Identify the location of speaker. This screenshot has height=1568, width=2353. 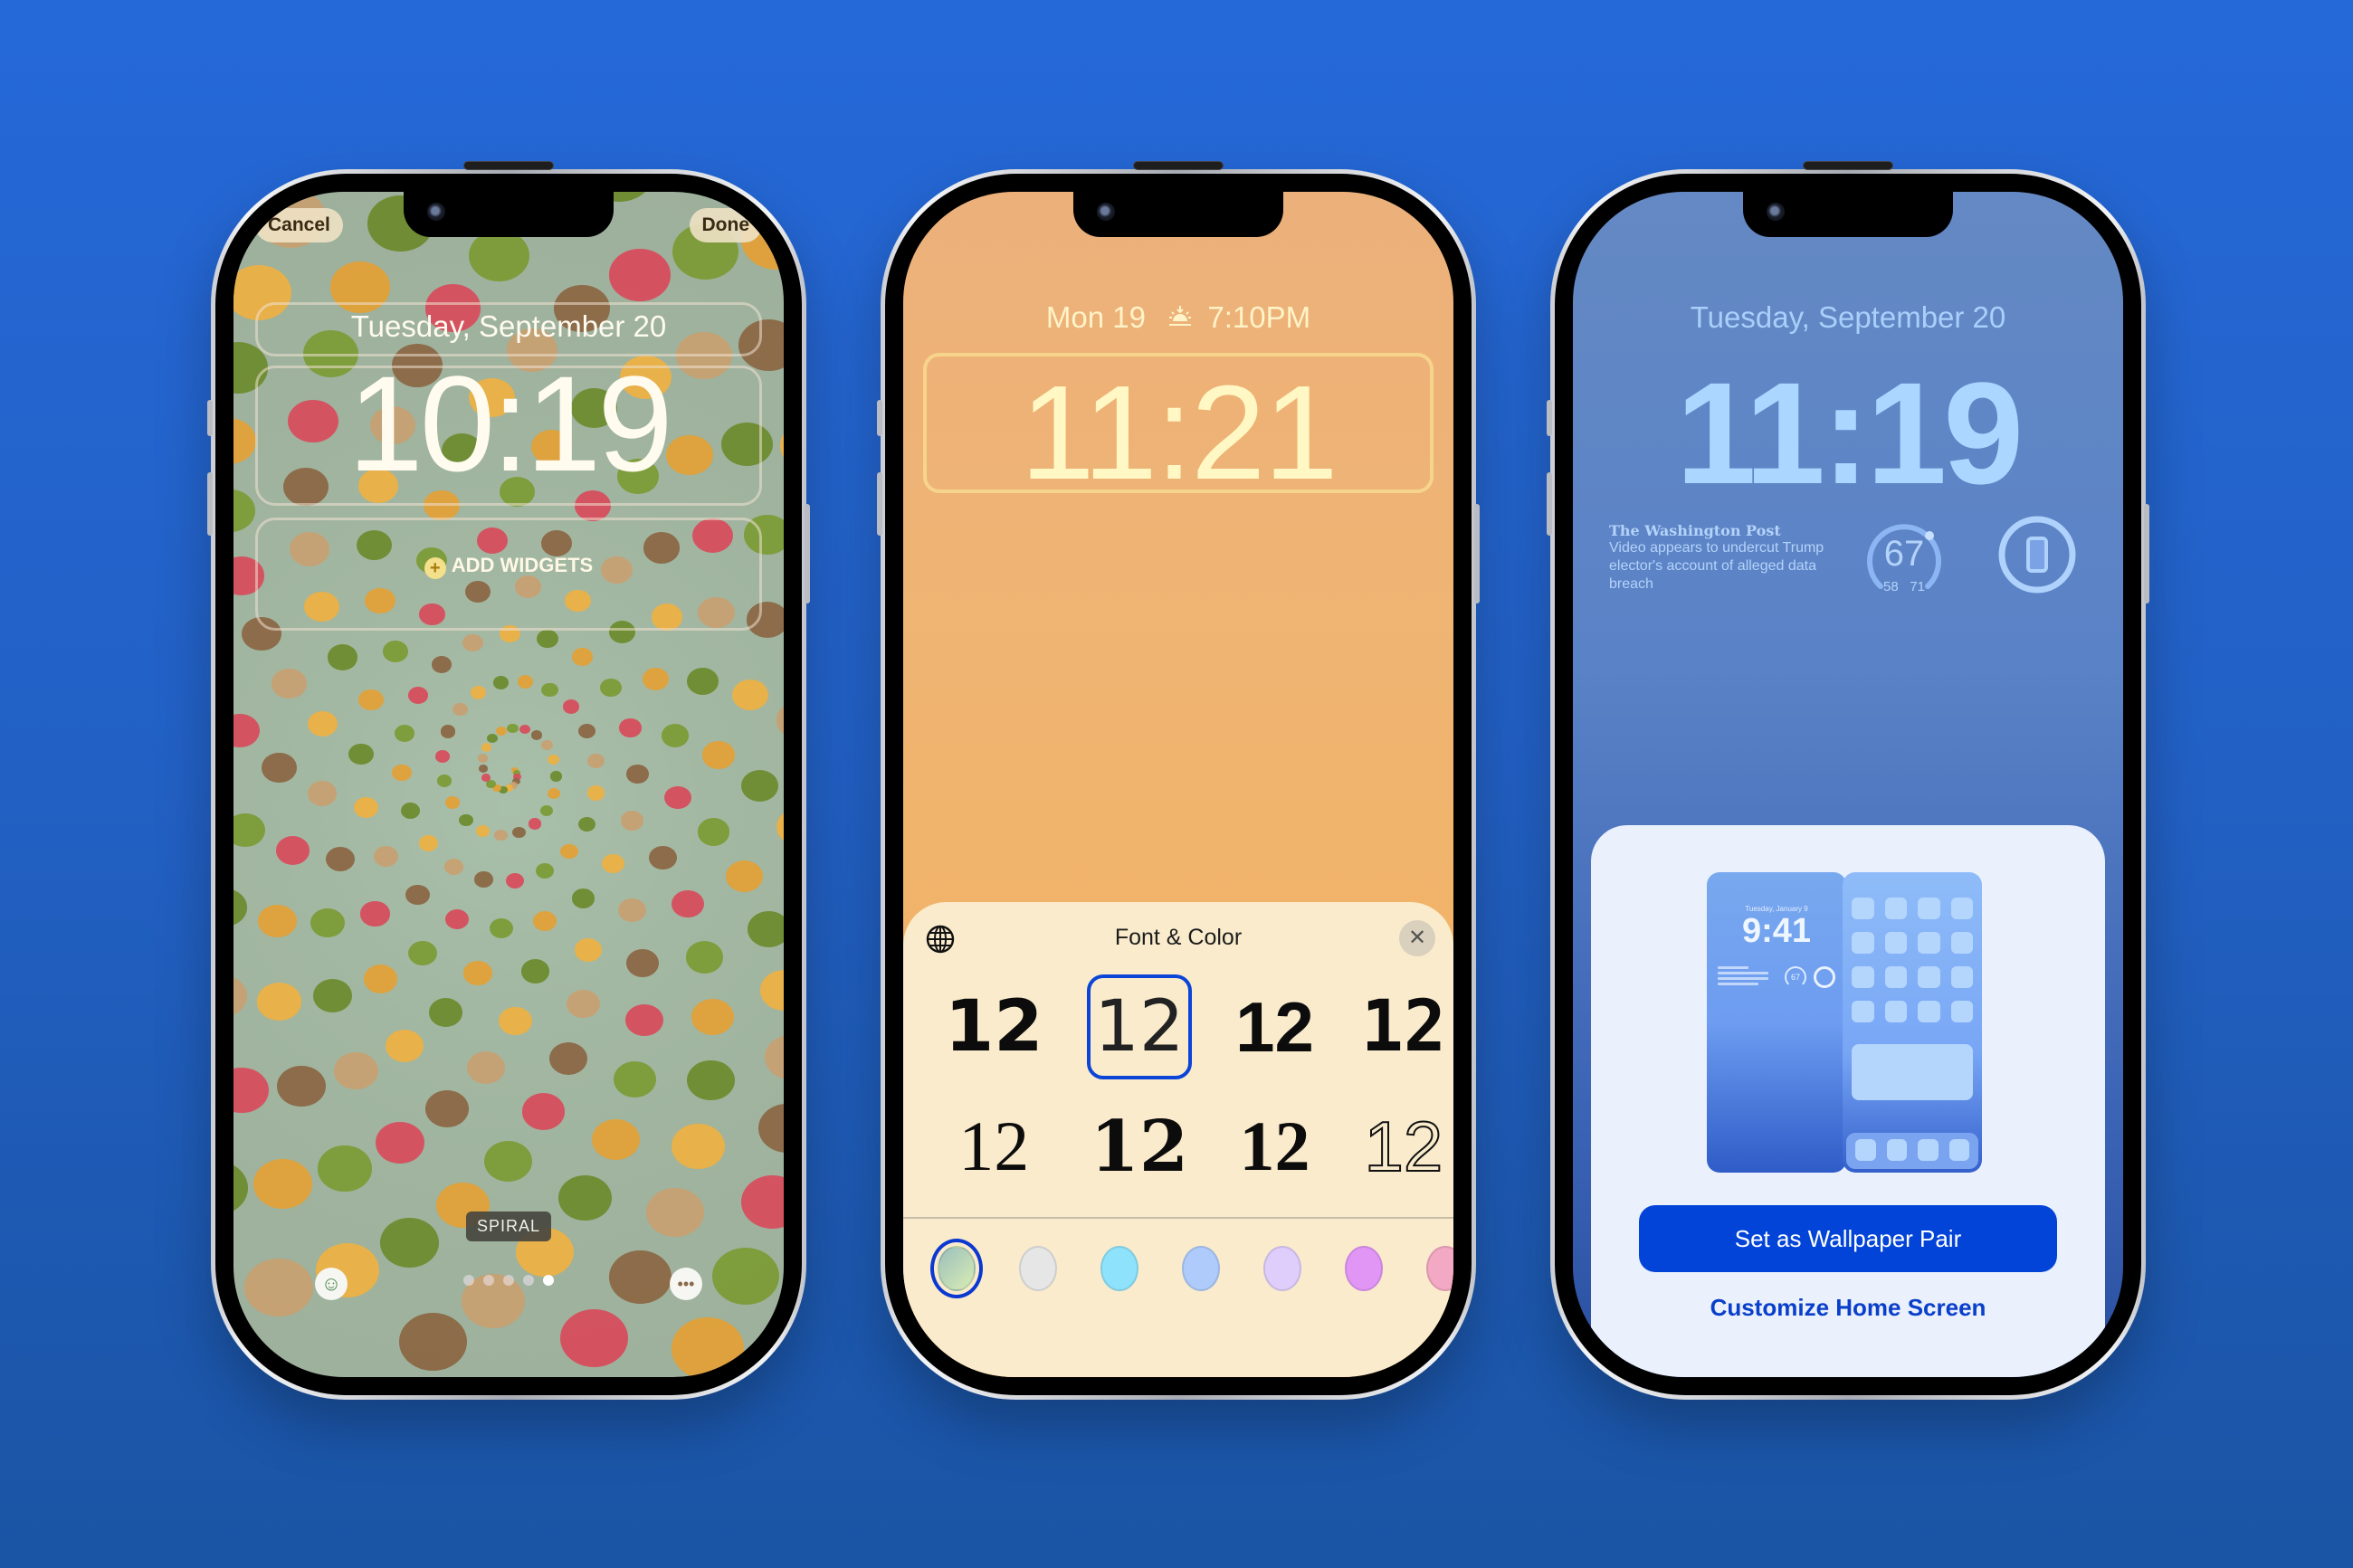
(1848, 166).